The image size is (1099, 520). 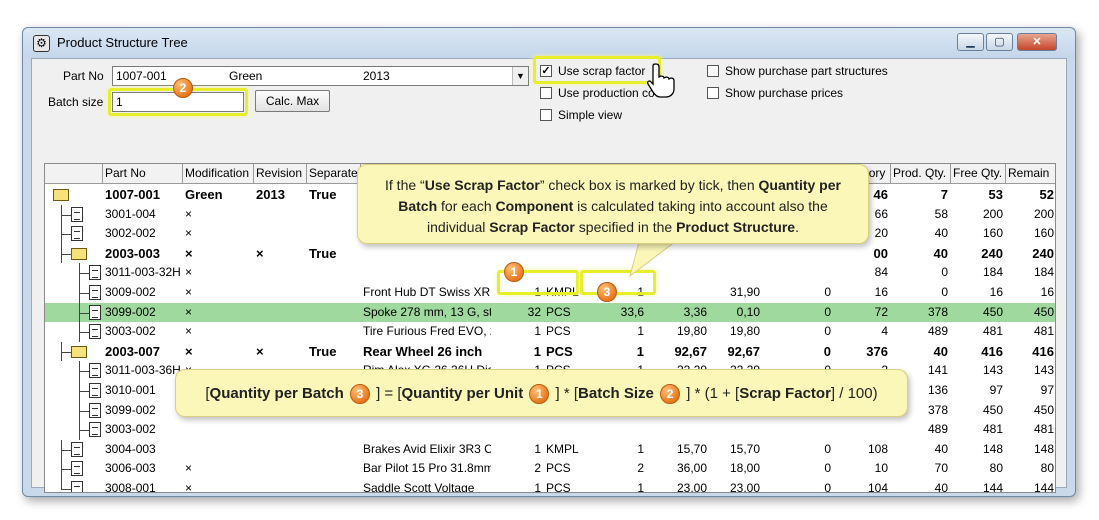 I want to click on close-button: ✕, so click(x=1037, y=42).